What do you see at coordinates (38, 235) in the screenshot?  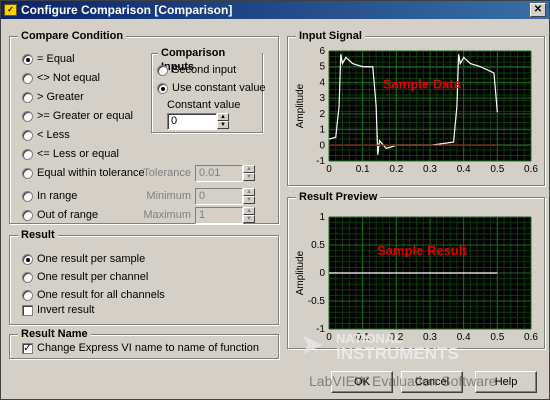 I see `result-title: Result` at bounding box center [38, 235].